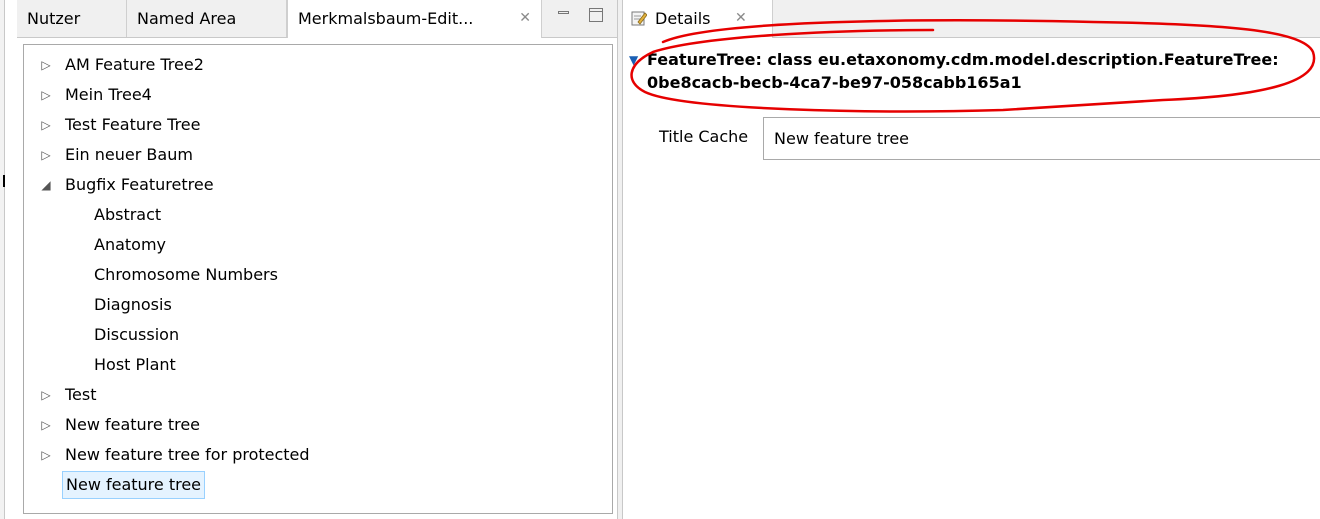 The height and width of the screenshot is (519, 1320). I want to click on tree-item-label: AM Feature Tree2, so click(134, 64).